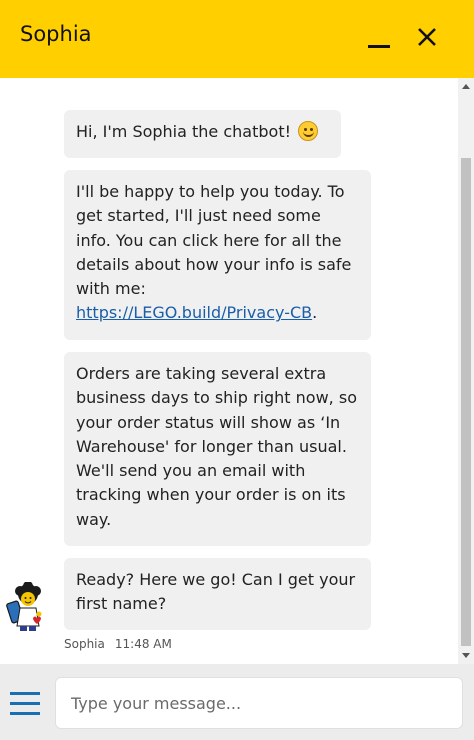 Image resolution: width=474 pixels, height=740 pixels. Describe the element at coordinates (56, 34) in the screenshot. I see `chat-title: Sophia` at that location.